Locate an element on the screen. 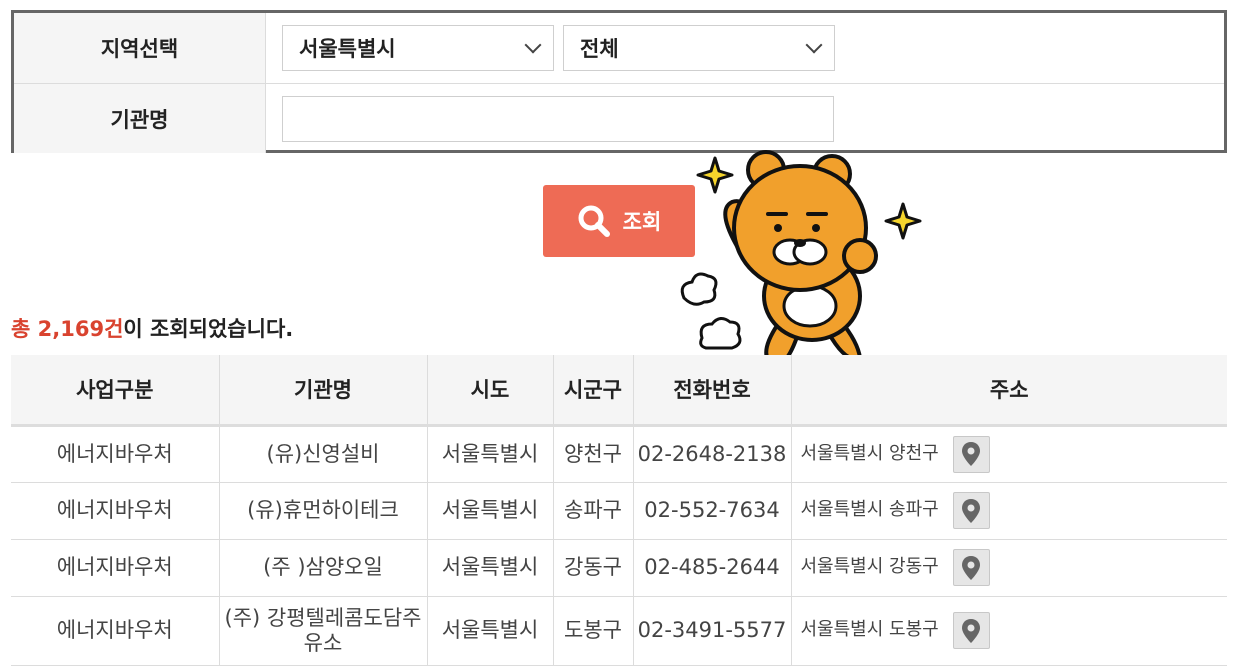 The image size is (1238, 670). cell-phone: 02-552-7634 is located at coordinates (712, 511).